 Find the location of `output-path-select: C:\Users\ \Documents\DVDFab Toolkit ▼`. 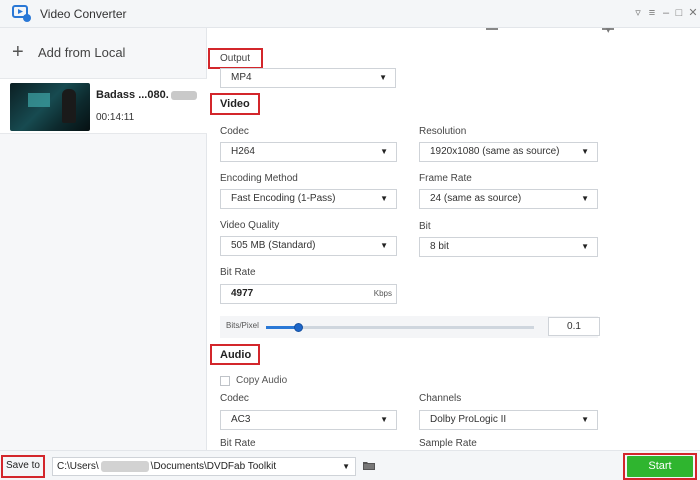

output-path-select: C:\Users\ \Documents\DVDFab Toolkit ▼ is located at coordinates (204, 466).